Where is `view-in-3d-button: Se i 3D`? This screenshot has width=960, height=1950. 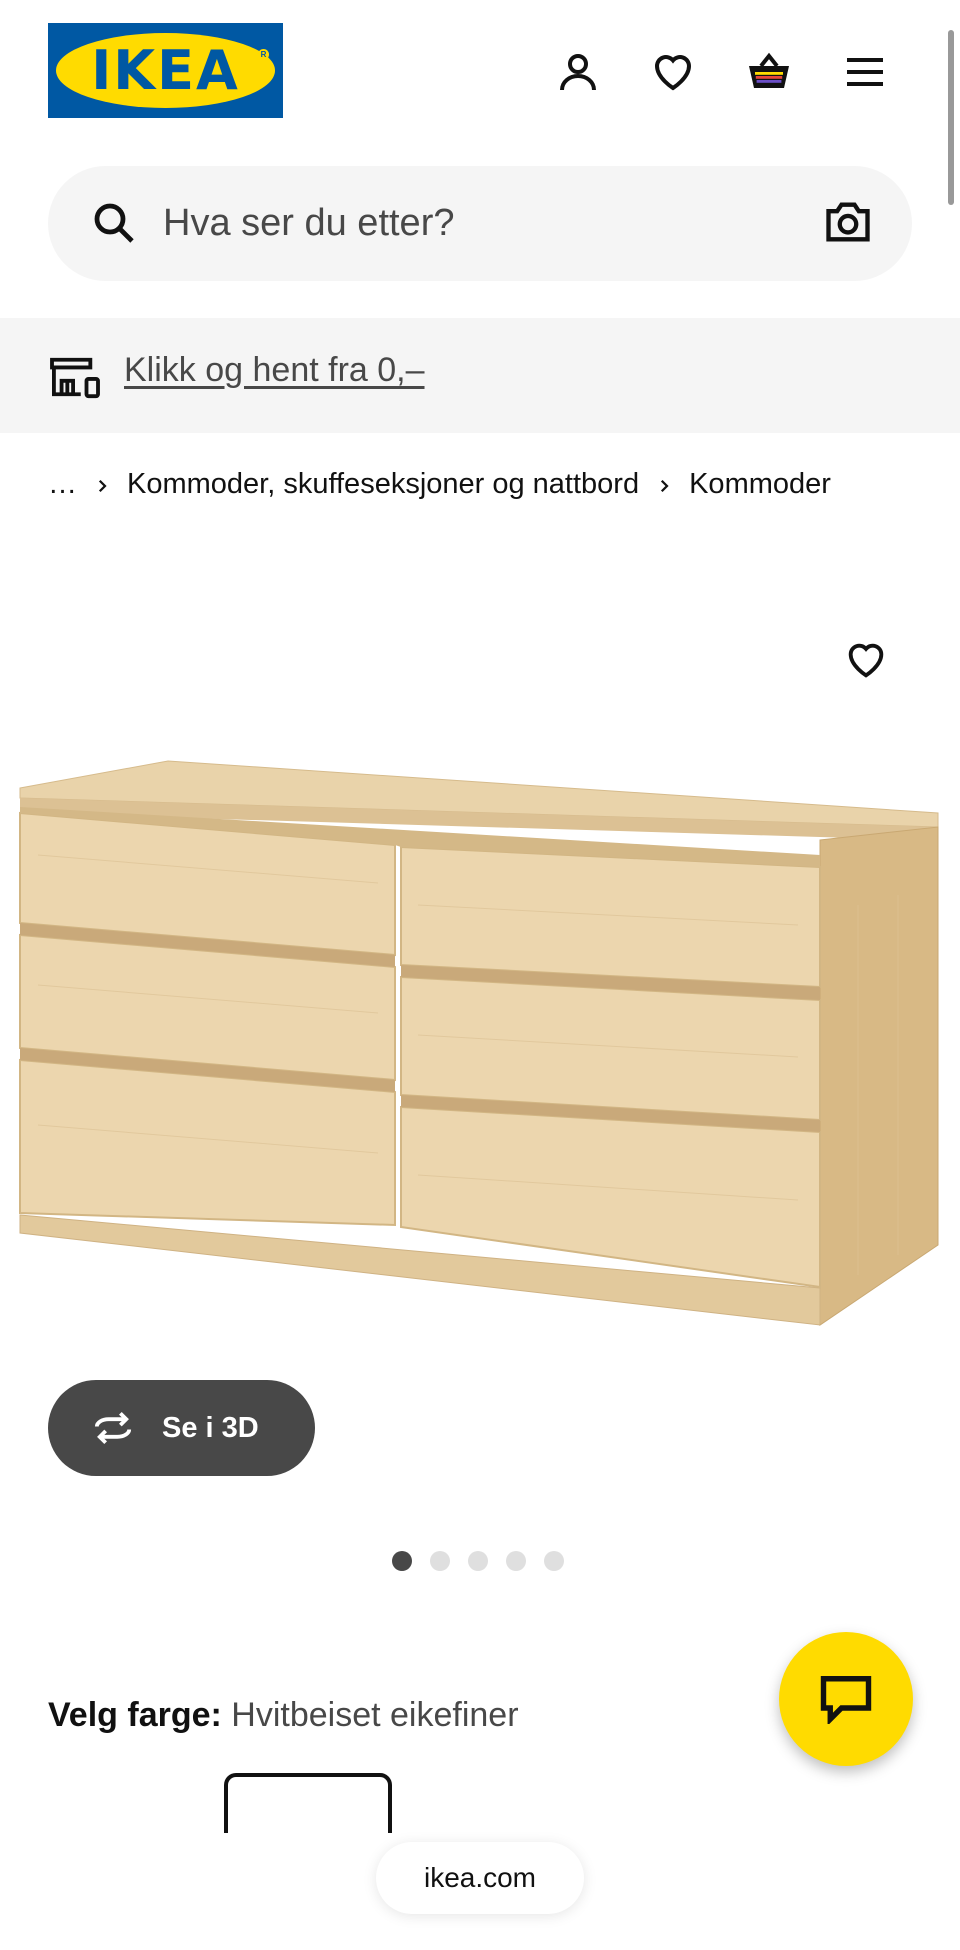 view-in-3d-button: Se i 3D is located at coordinates (181, 1428).